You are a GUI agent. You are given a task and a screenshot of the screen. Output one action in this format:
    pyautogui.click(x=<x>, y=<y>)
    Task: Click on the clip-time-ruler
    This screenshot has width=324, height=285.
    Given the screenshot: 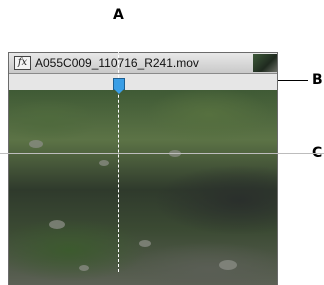 What is the action you would take?
    pyautogui.click(x=143, y=82)
    